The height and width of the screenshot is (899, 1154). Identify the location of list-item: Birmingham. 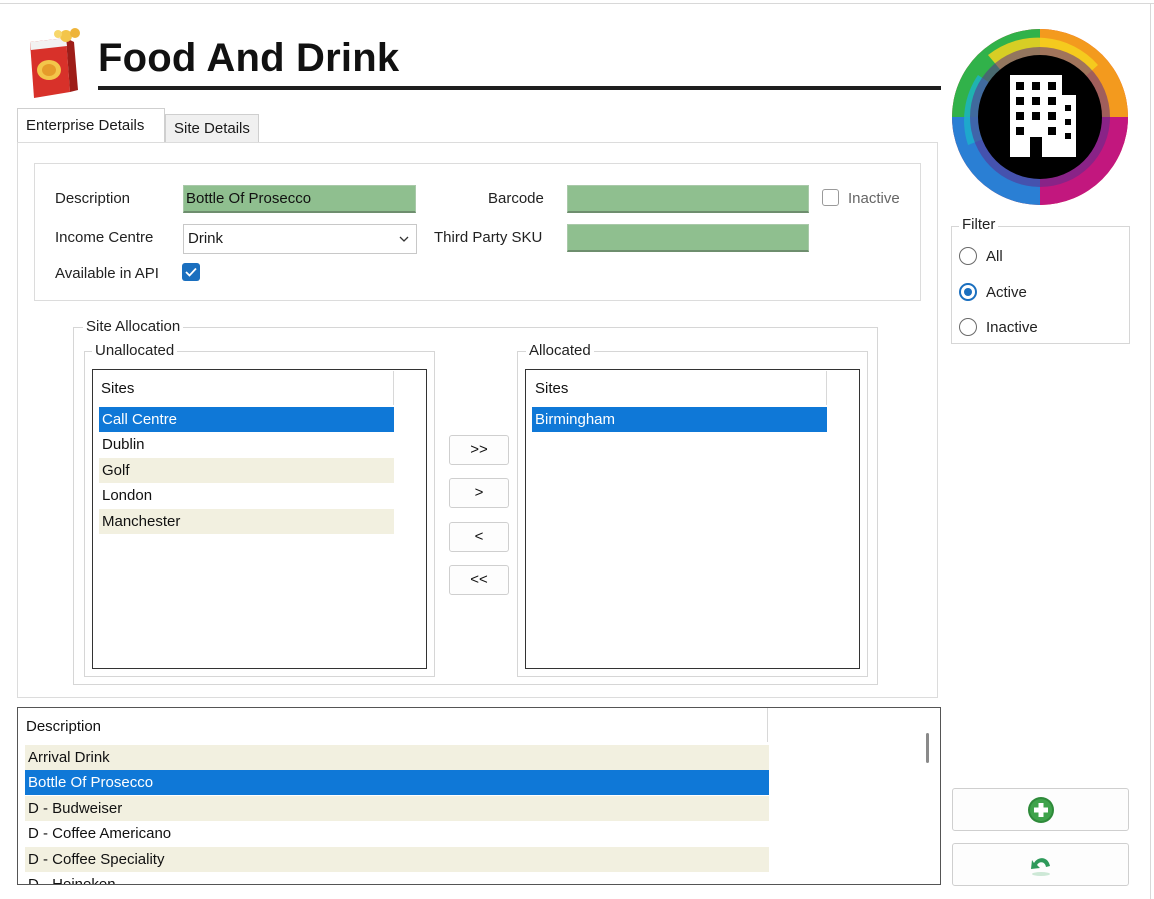
(679, 419).